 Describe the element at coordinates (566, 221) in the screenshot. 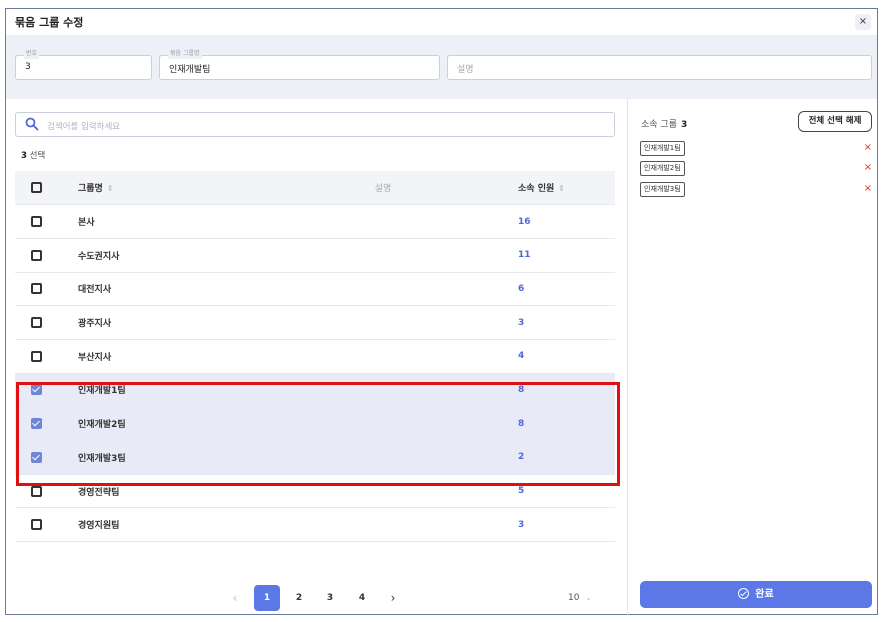

I see `row-members: 16` at that location.